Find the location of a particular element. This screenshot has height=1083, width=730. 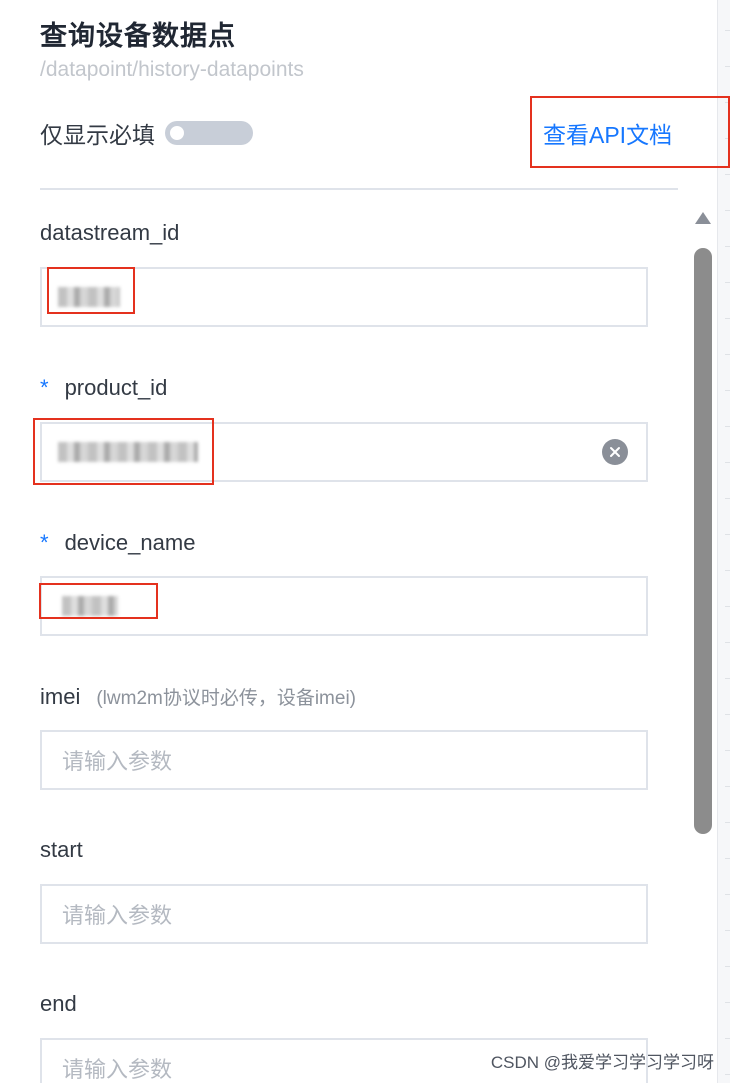

product-id-input is located at coordinates (344, 452).